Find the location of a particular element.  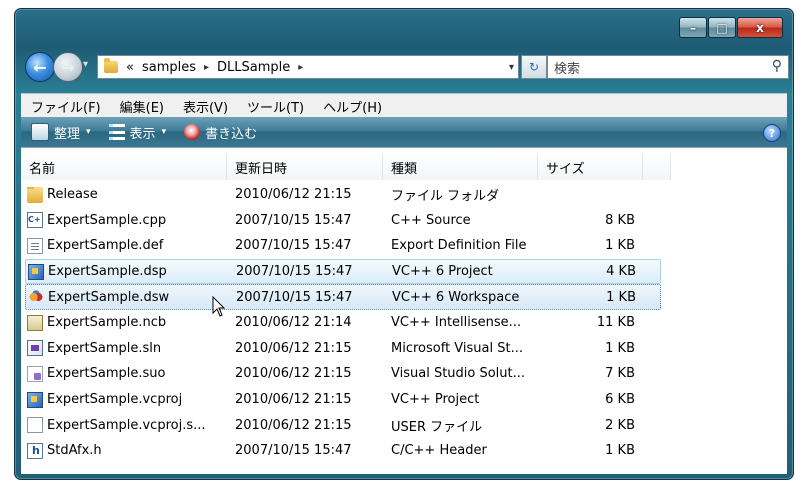

organize-button: 整理 ▾ is located at coordinates (61, 132).